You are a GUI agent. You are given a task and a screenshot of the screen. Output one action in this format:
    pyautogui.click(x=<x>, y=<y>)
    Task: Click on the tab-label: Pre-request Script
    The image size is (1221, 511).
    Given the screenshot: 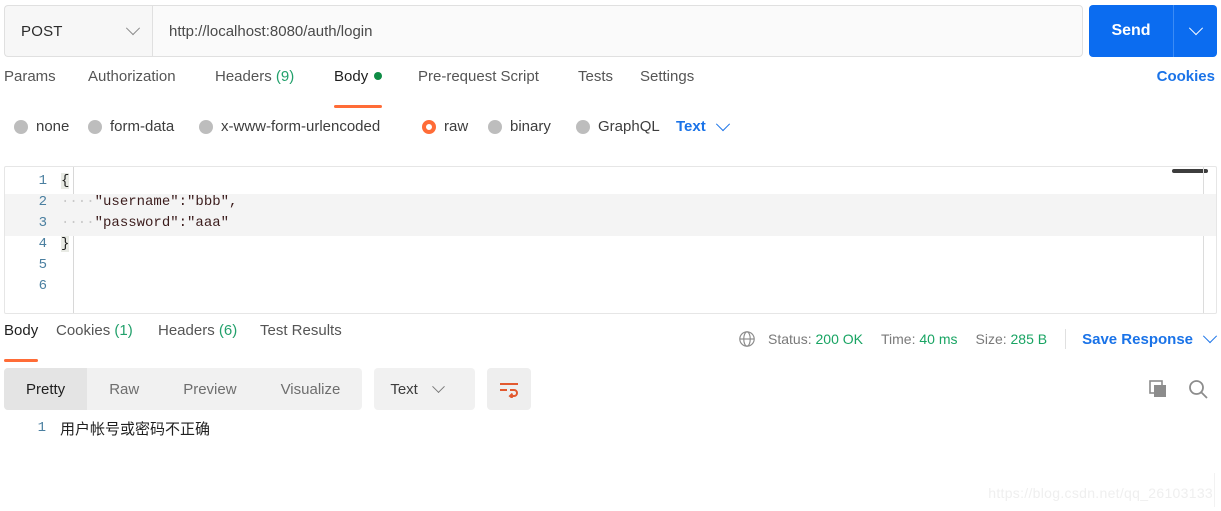 What is the action you would take?
    pyautogui.click(x=478, y=76)
    